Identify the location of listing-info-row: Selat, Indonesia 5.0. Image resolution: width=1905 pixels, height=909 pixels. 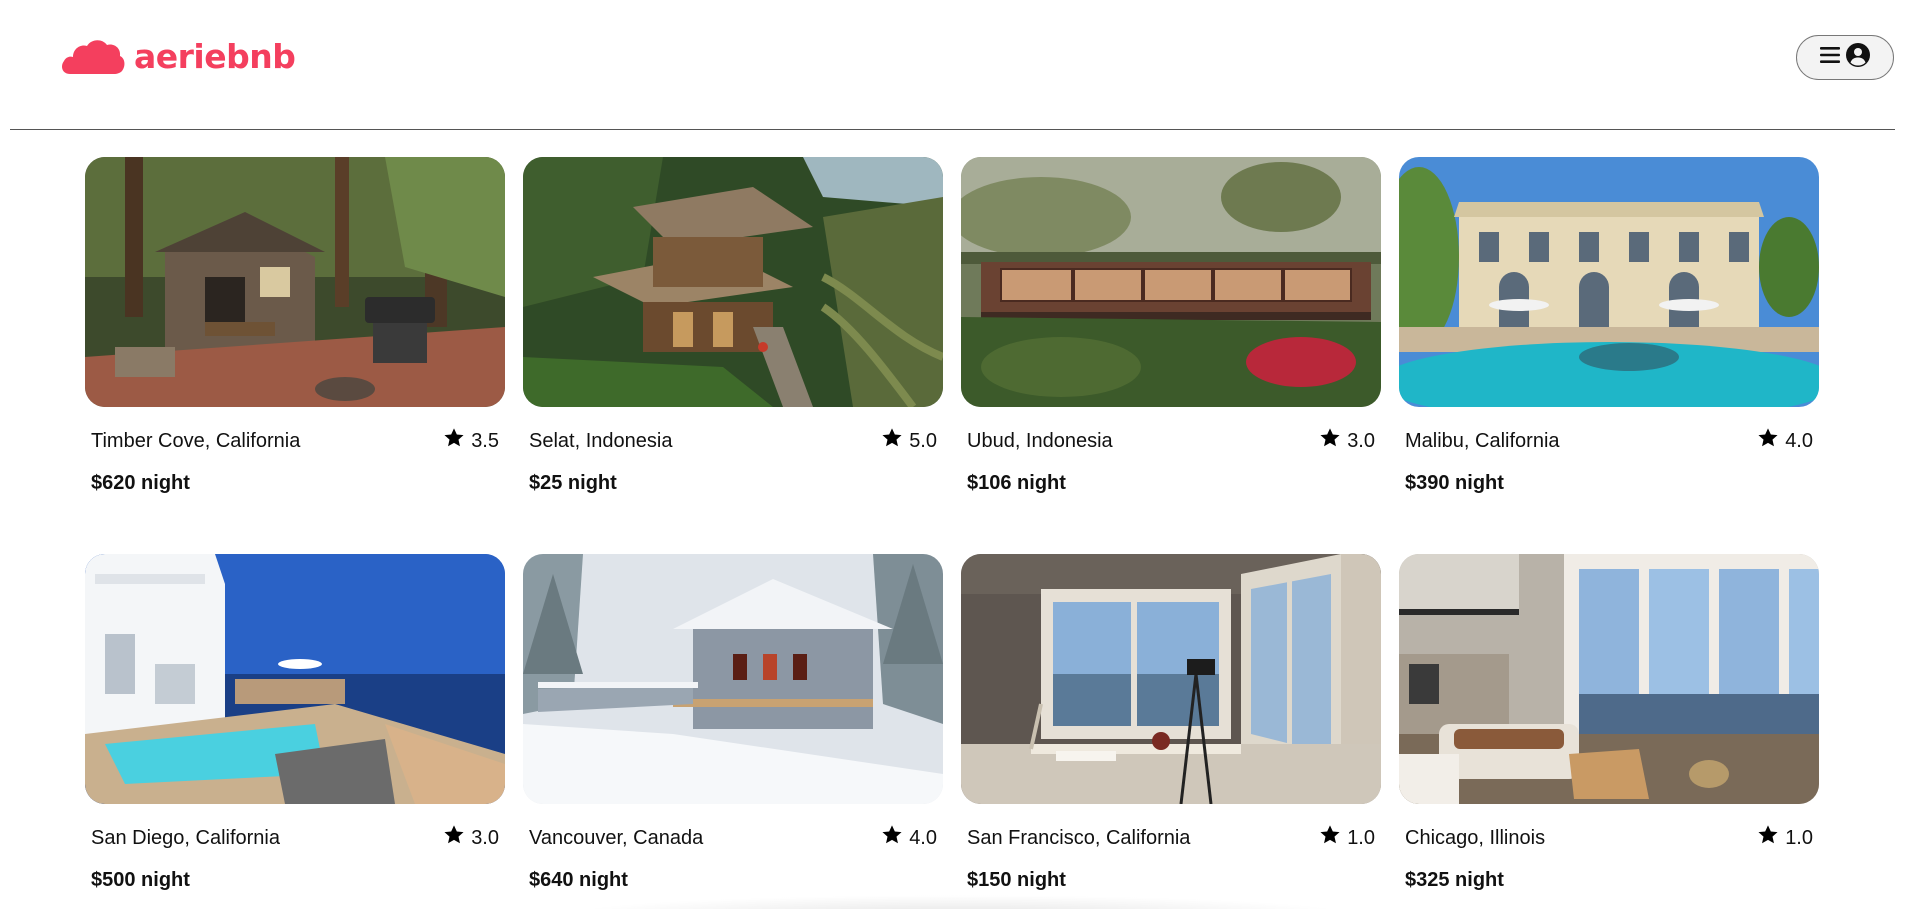
(733, 441).